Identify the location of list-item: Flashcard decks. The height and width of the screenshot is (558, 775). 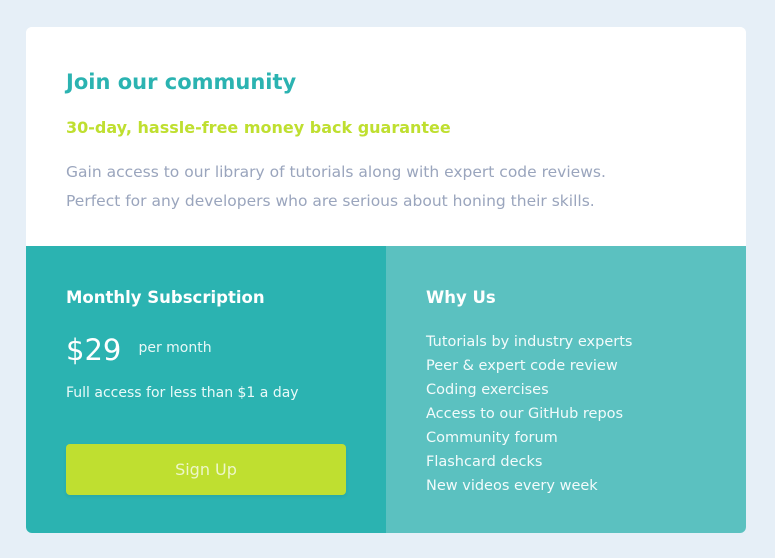
(484, 462).